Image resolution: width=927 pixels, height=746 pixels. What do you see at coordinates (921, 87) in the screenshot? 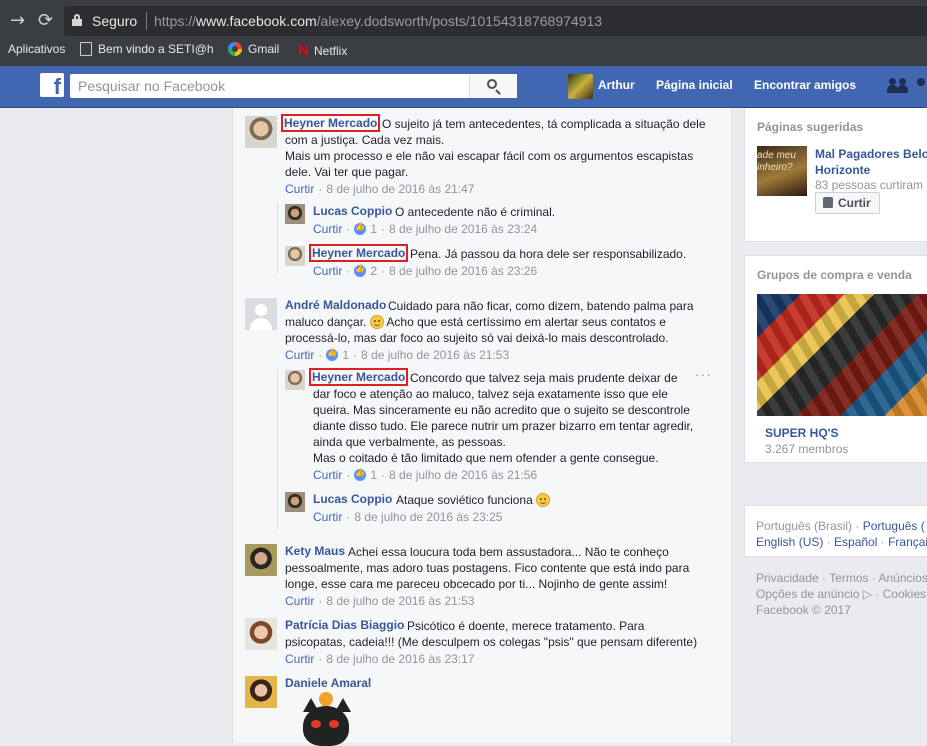
I see `messages-icon` at bounding box center [921, 87].